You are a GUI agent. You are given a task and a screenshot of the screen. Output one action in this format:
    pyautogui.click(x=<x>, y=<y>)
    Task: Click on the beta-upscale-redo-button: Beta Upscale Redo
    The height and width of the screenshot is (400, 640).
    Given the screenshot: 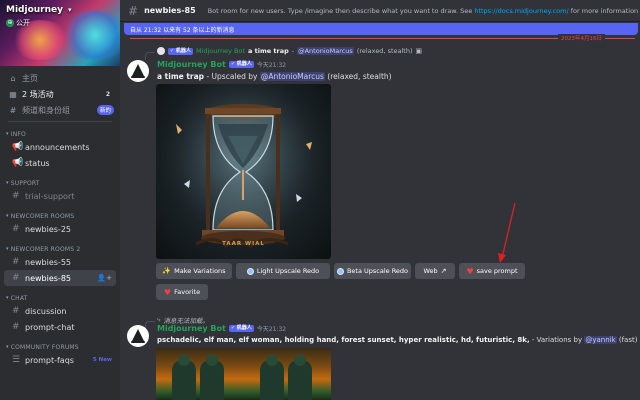 What is the action you would take?
    pyautogui.click(x=372, y=271)
    